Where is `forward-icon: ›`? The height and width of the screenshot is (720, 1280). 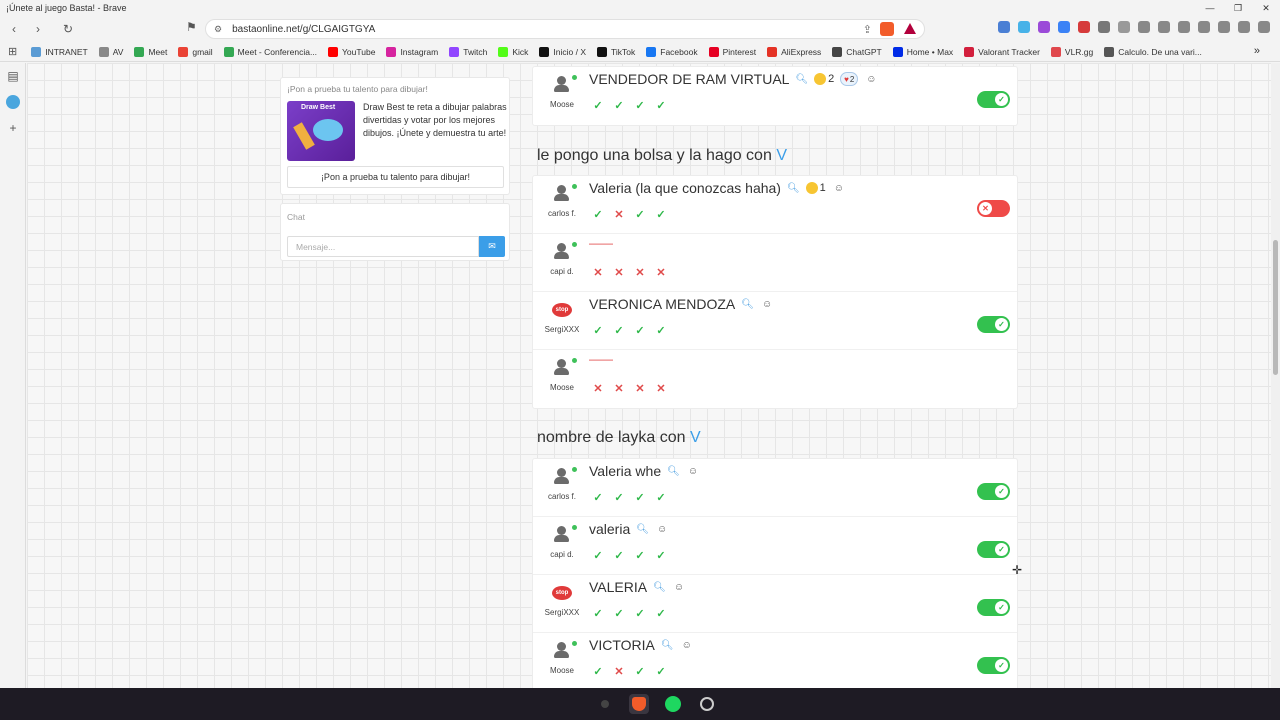 forward-icon: › is located at coordinates (38, 29).